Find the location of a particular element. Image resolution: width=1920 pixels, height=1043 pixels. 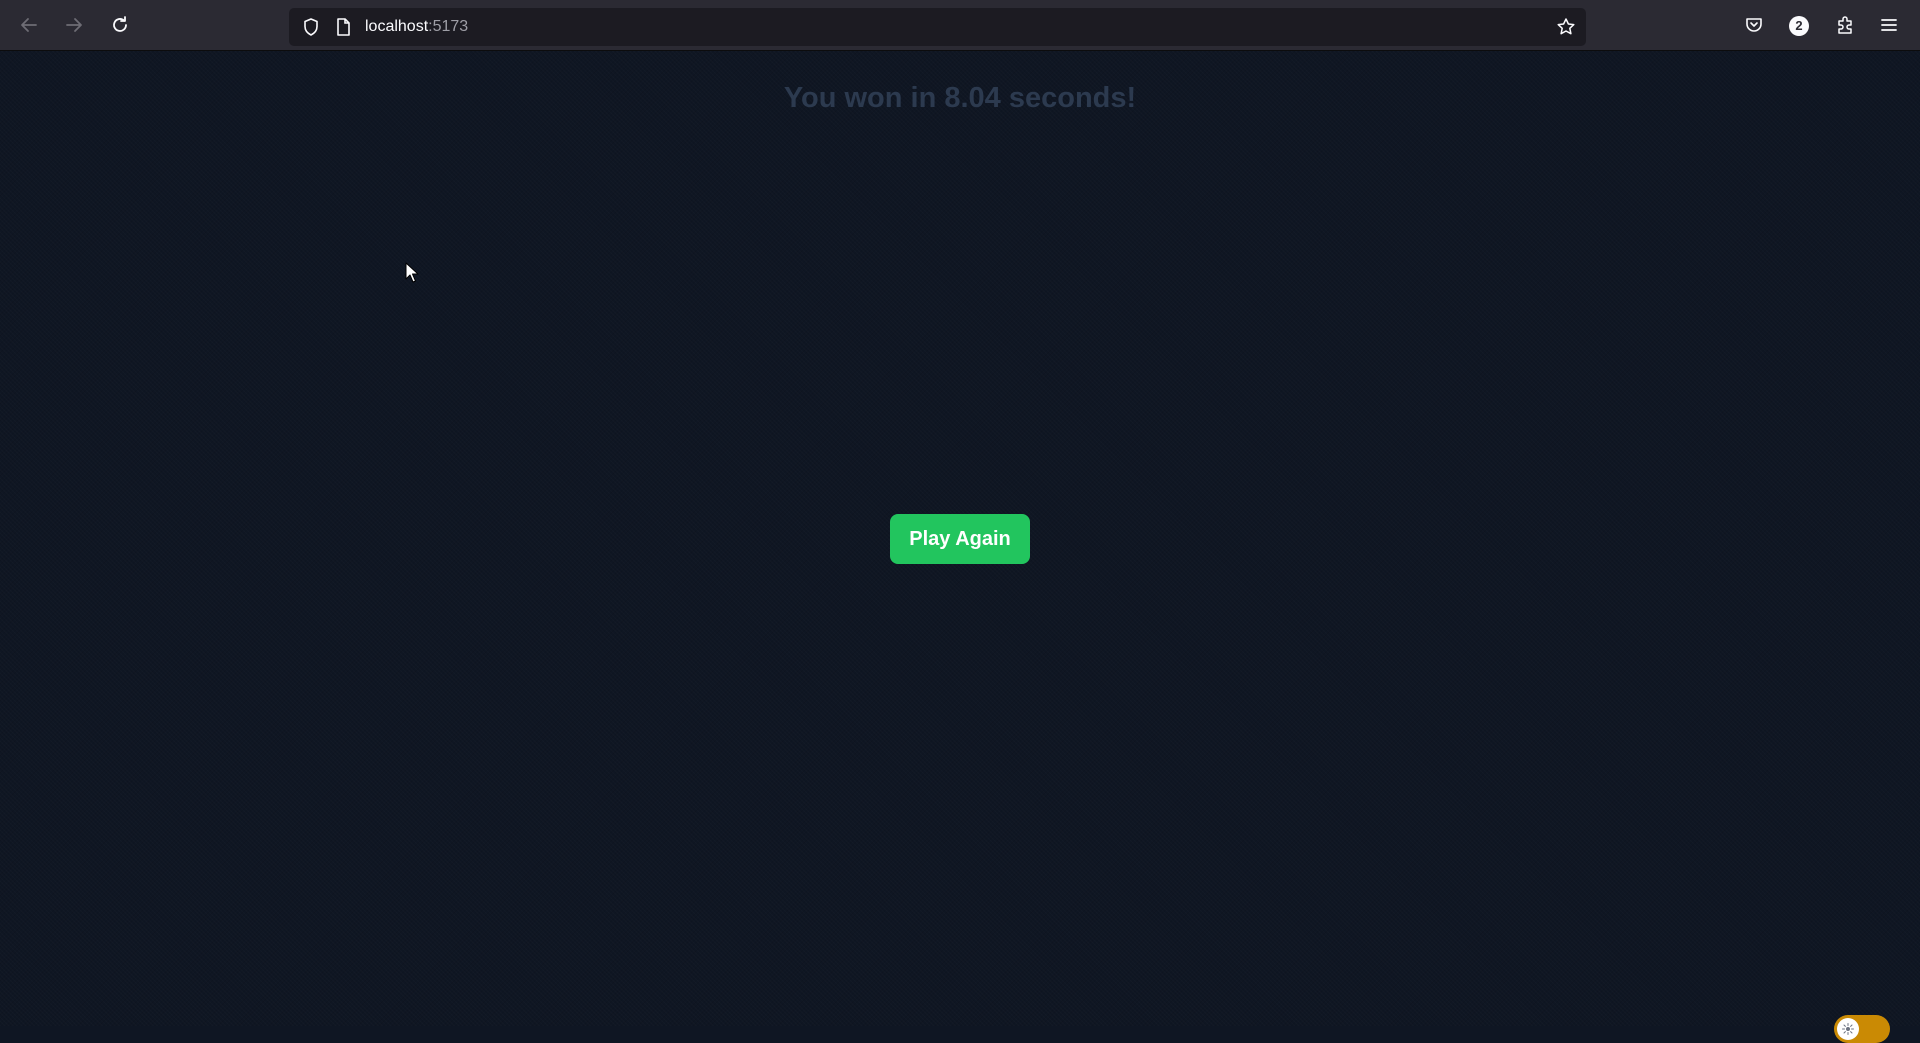

sun-icon is located at coordinates (1848, 1029).